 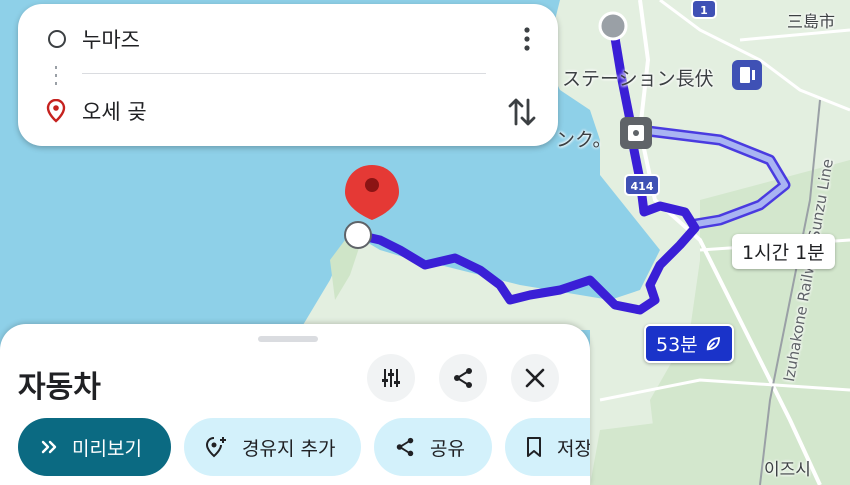 I want to click on alt-route-time: 1시간 1분, so click(x=783, y=253).